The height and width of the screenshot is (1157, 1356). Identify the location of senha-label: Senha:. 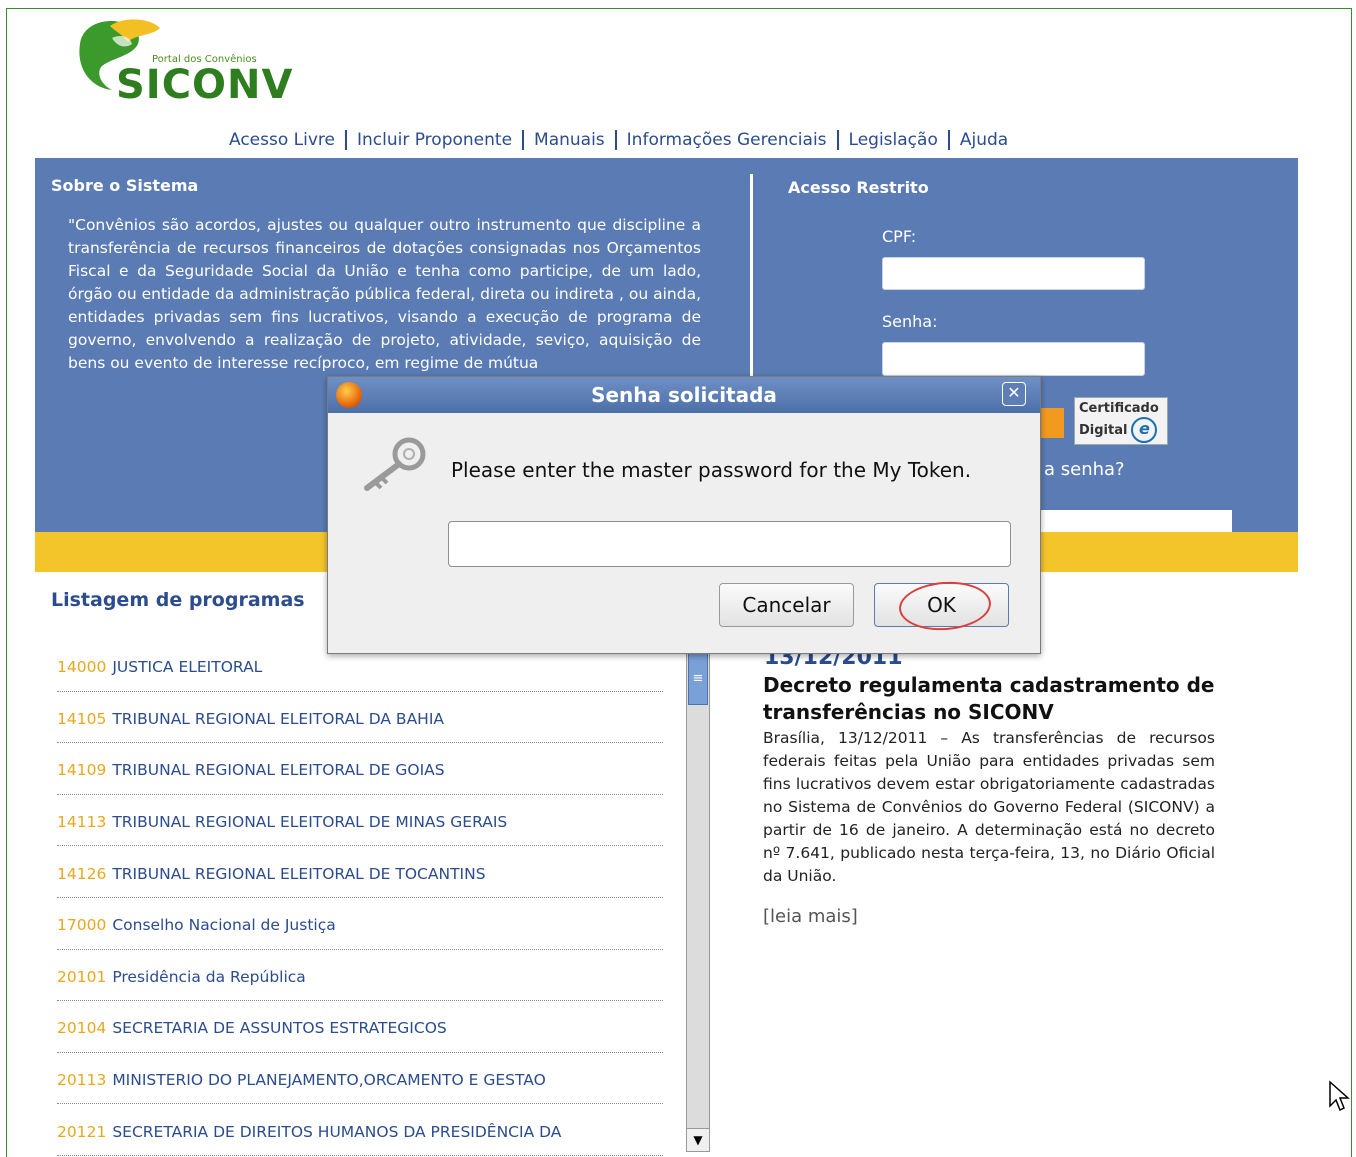
(910, 321).